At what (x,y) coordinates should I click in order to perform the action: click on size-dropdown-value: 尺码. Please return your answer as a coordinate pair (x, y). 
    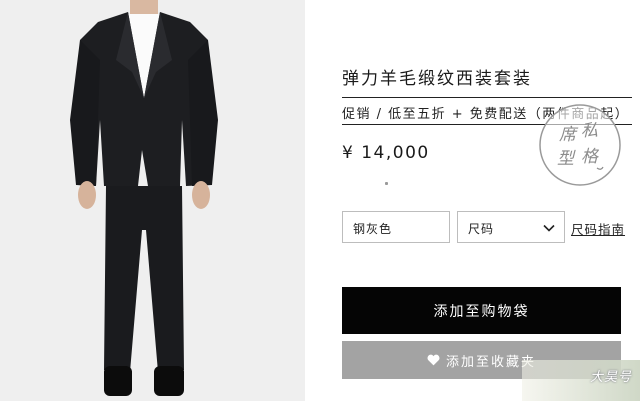
    Looking at the image, I should click on (481, 229).